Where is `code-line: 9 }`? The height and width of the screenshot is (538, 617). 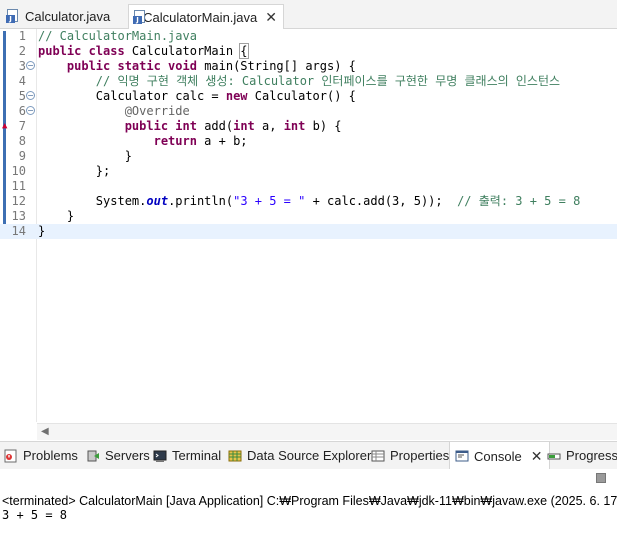
code-line: 9 } is located at coordinates (308, 156).